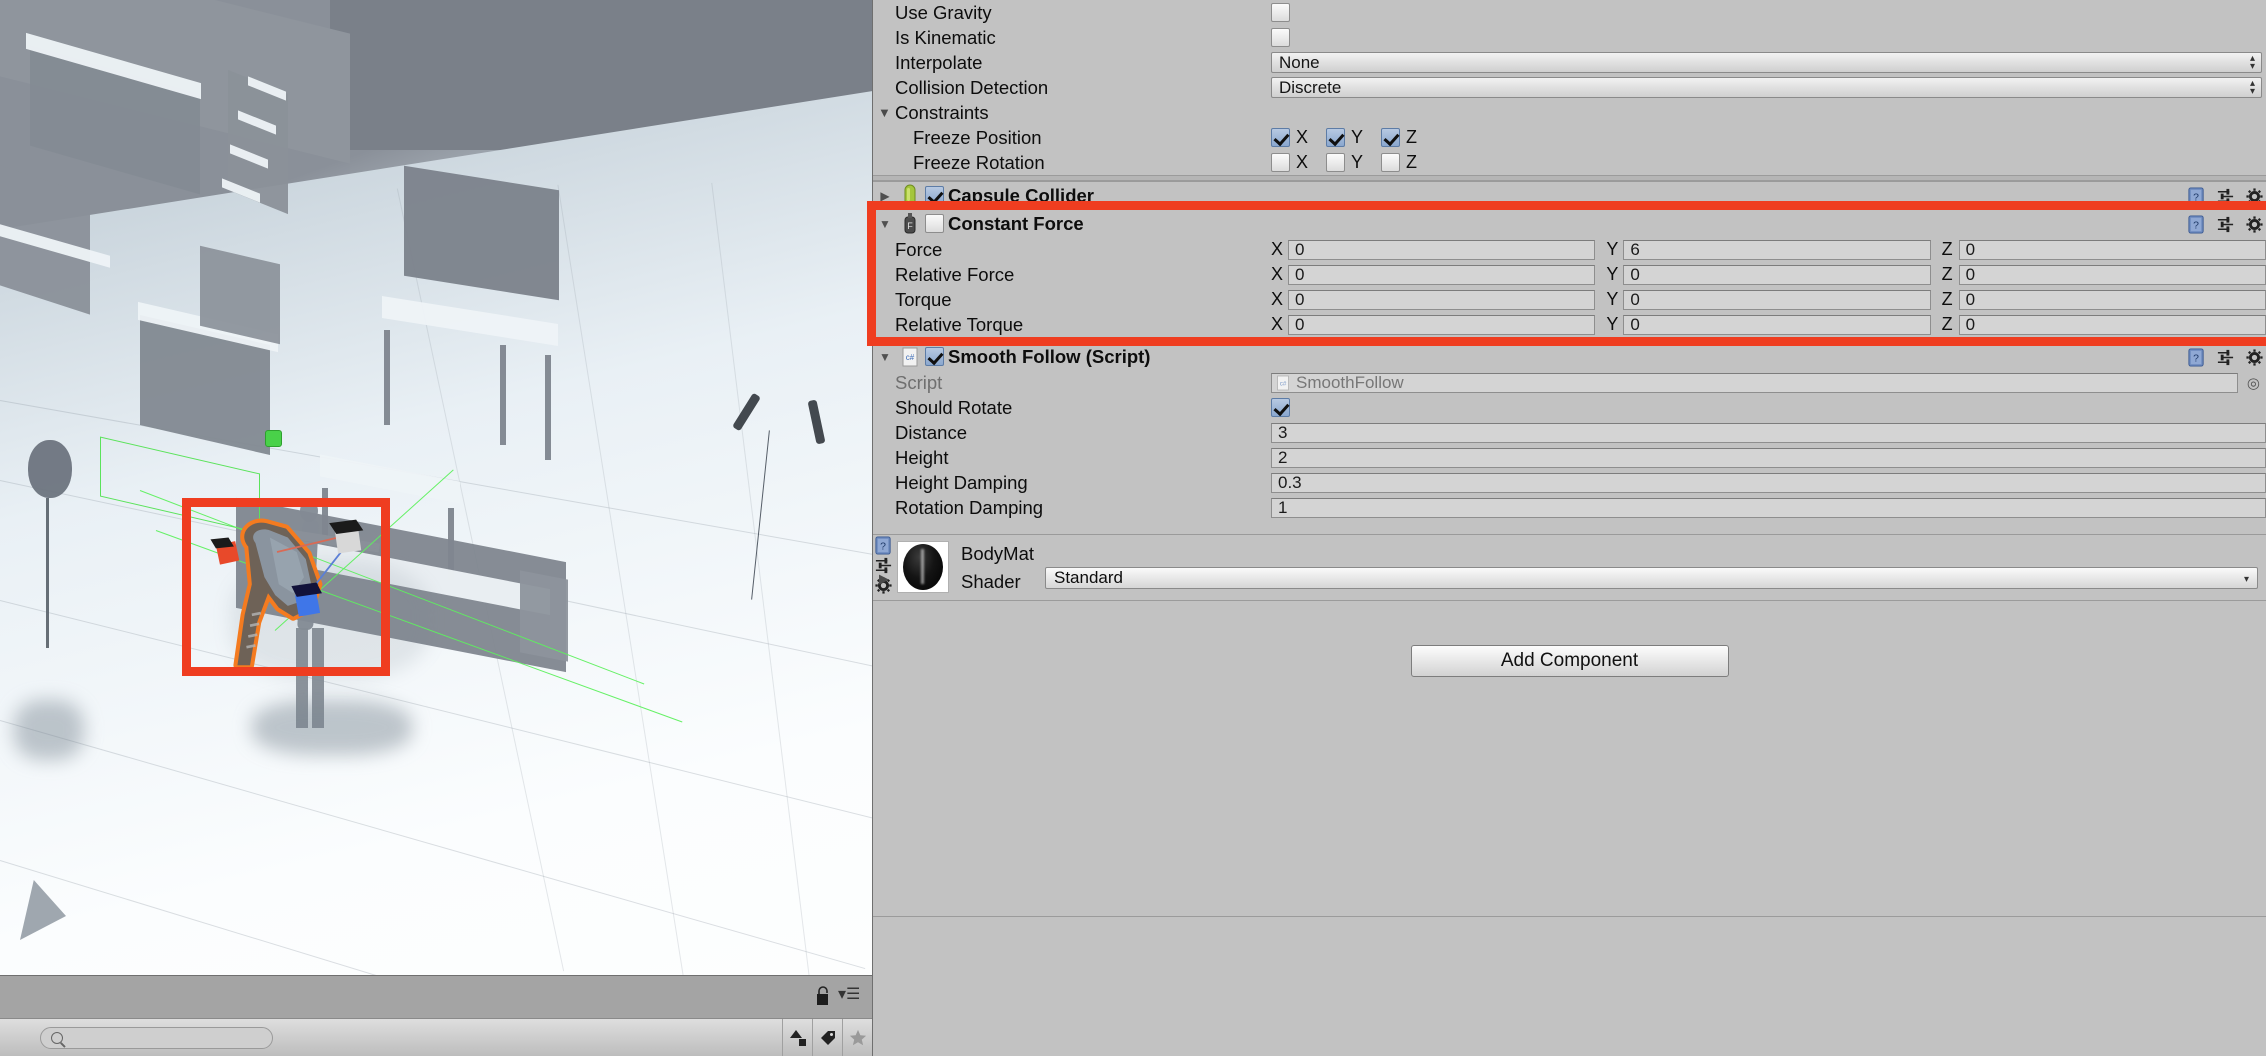 The width and height of the screenshot is (2266, 1056). What do you see at coordinates (1777, 249) in the screenshot?
I see `force-y-input: 6` at bounding box center [1777, 249].